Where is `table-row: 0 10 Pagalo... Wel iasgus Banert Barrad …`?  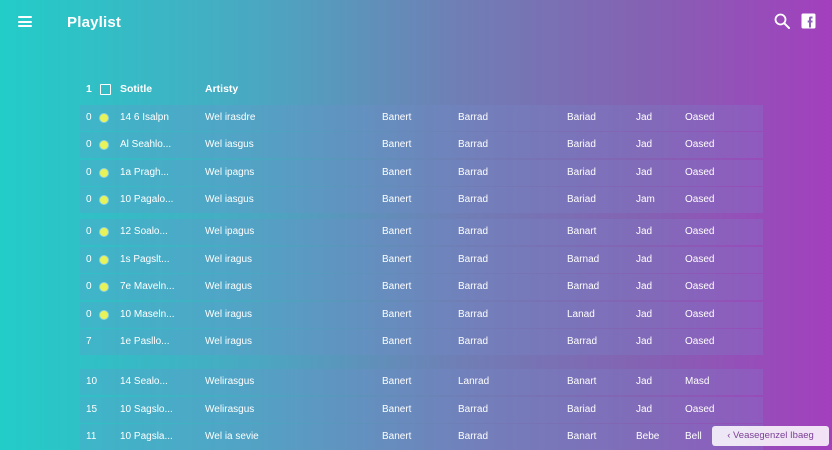
table-row: 0 10 Pagalo... Wel iasgus Banert Barrad … is located at coordinates (421, 200).